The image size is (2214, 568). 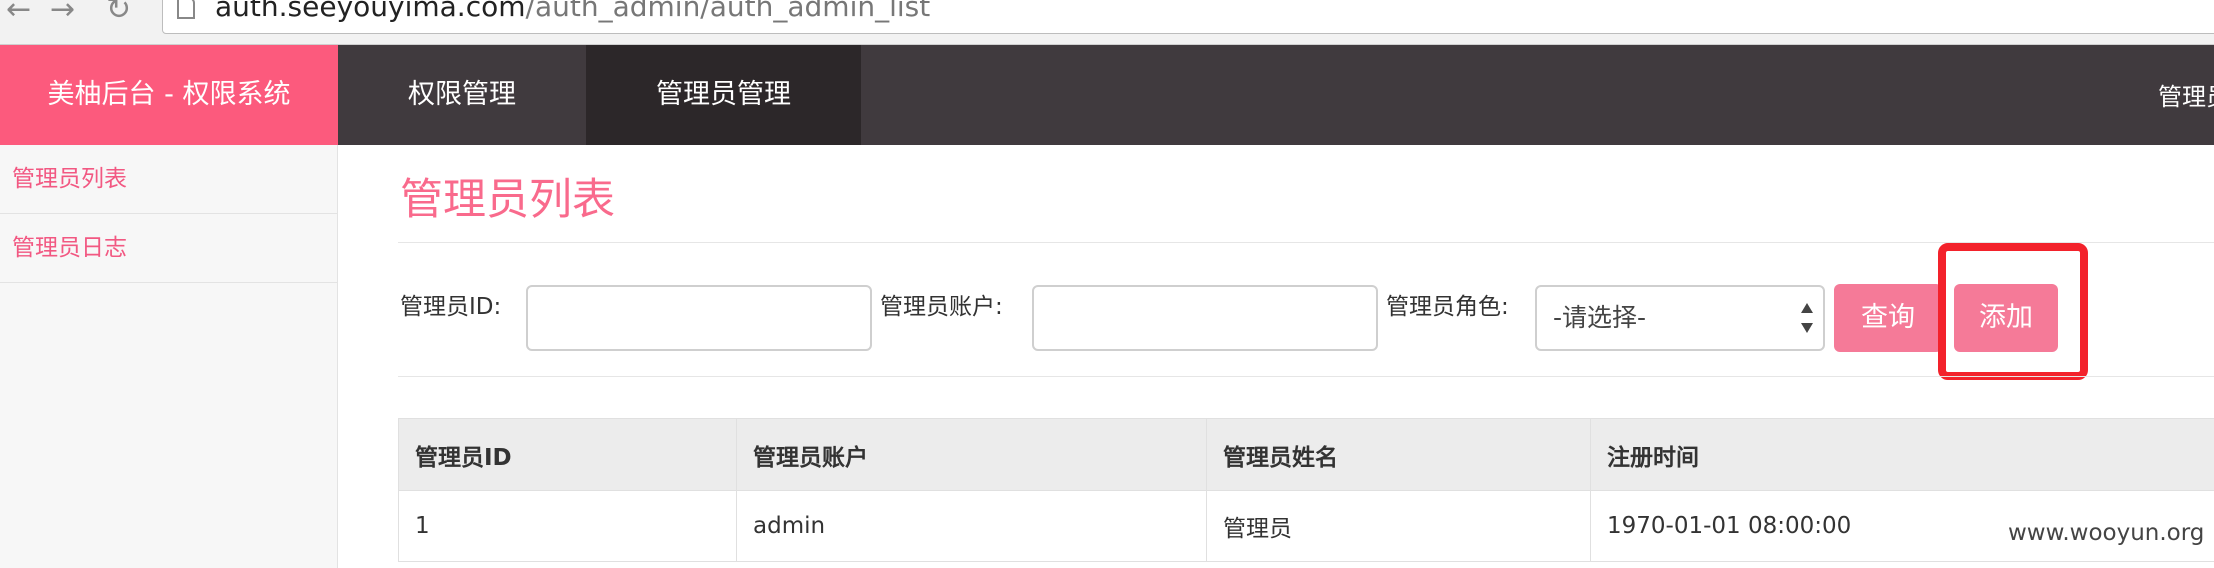 I want to click on brand-title: 美柚后台 - 权限系统, so click(x=169, y=95).